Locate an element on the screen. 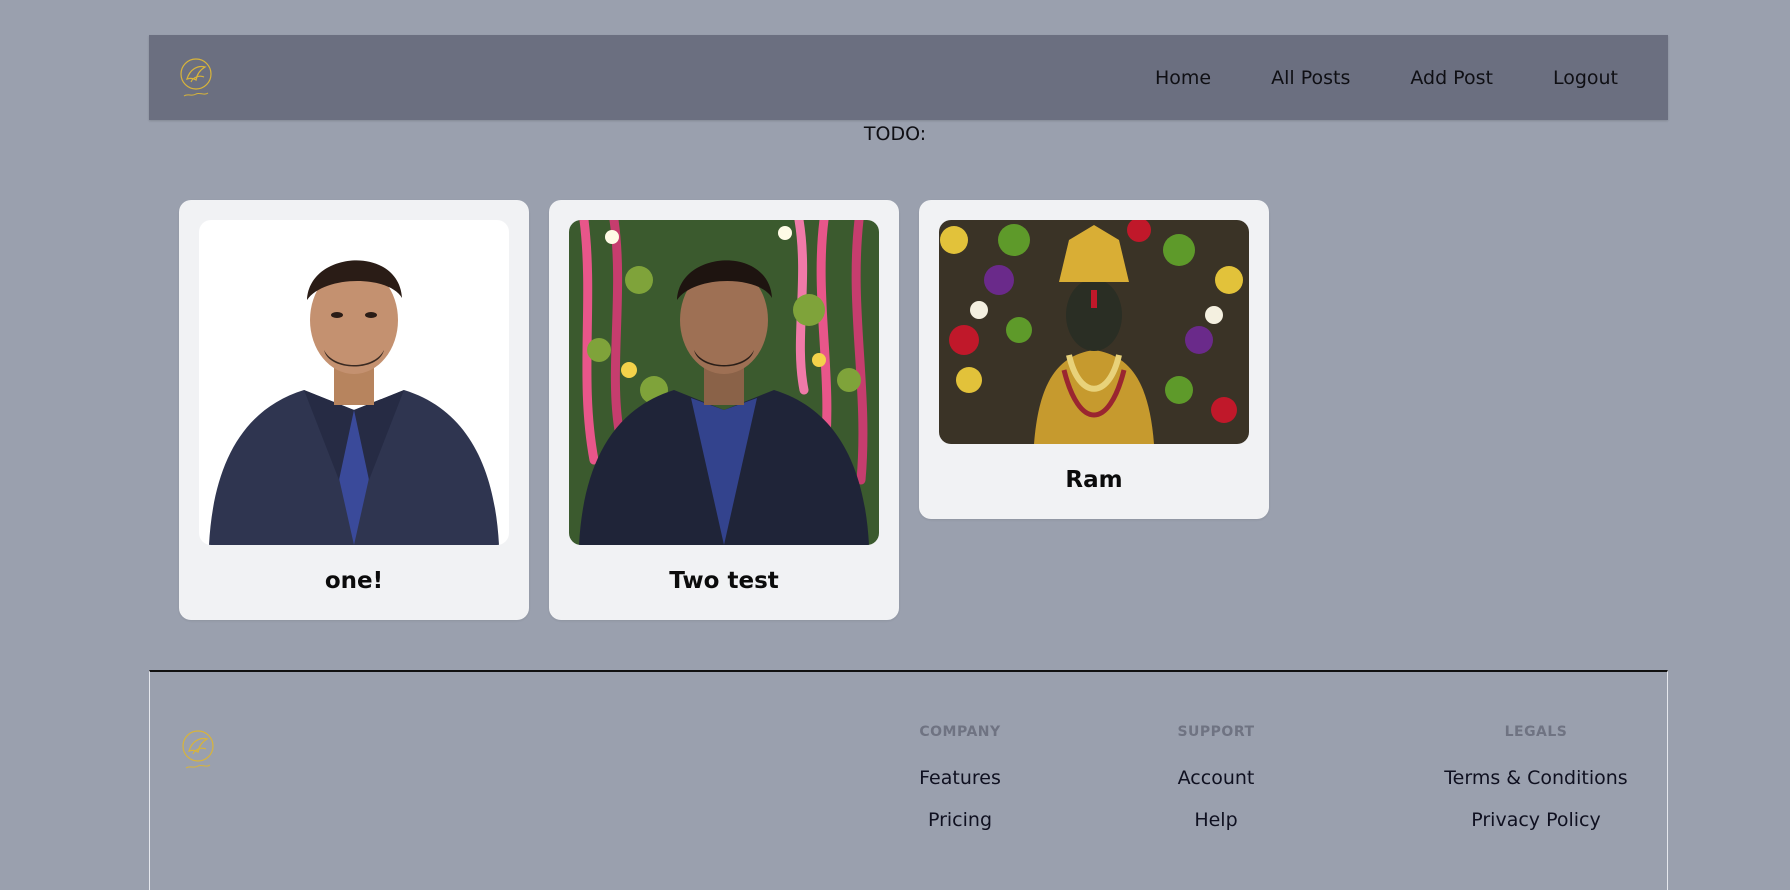 The image size is (1790, 890). post-title: one! is located at coordinates (354, 581).